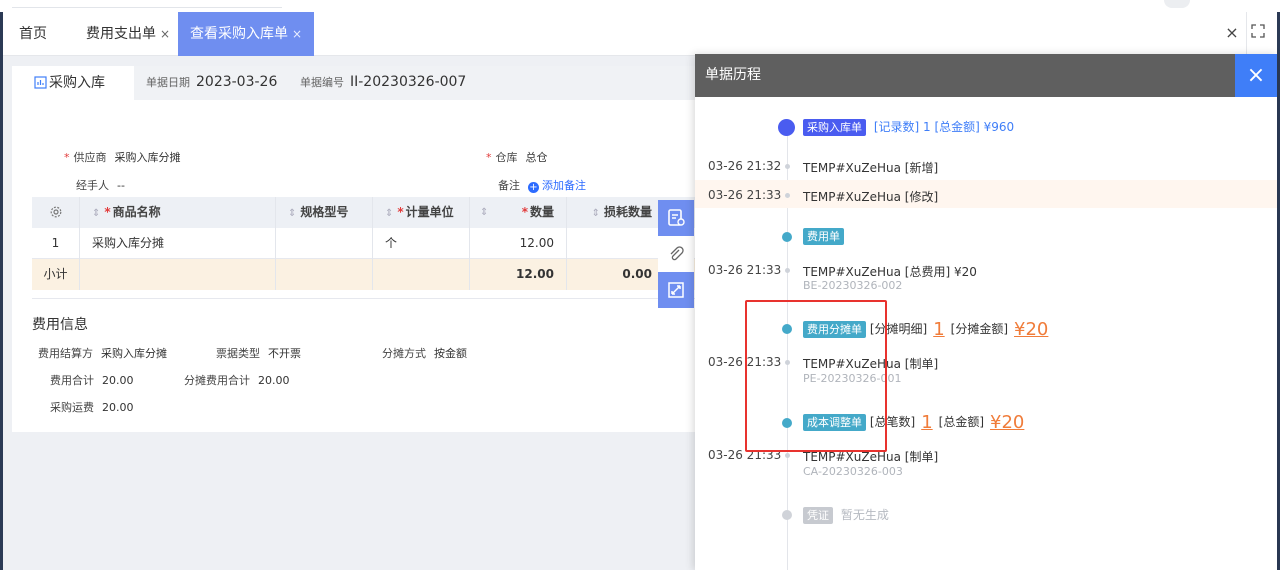 This screenshot has height=570, width=1280. What do you see at coordinates (450, 353) in the screenshot?
I see `value: 按金额` at bounding box center [450, 353].